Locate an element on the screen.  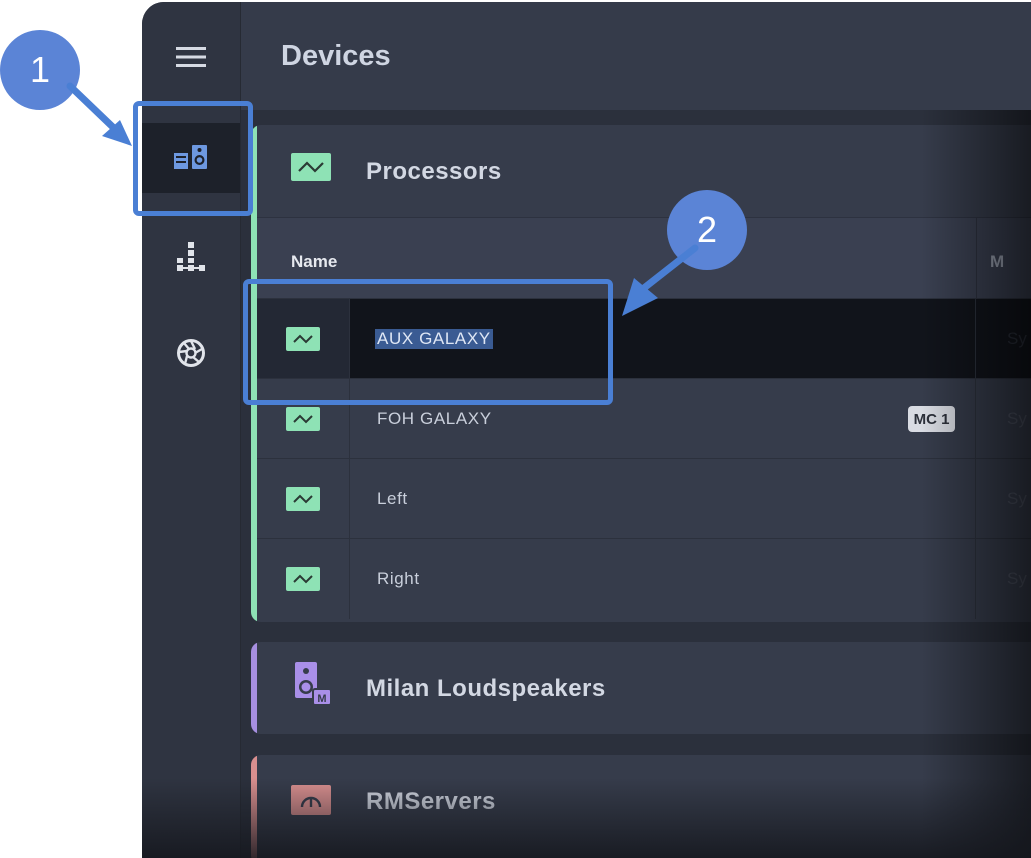
page-title: Devices is located at coordinates (336, 56).